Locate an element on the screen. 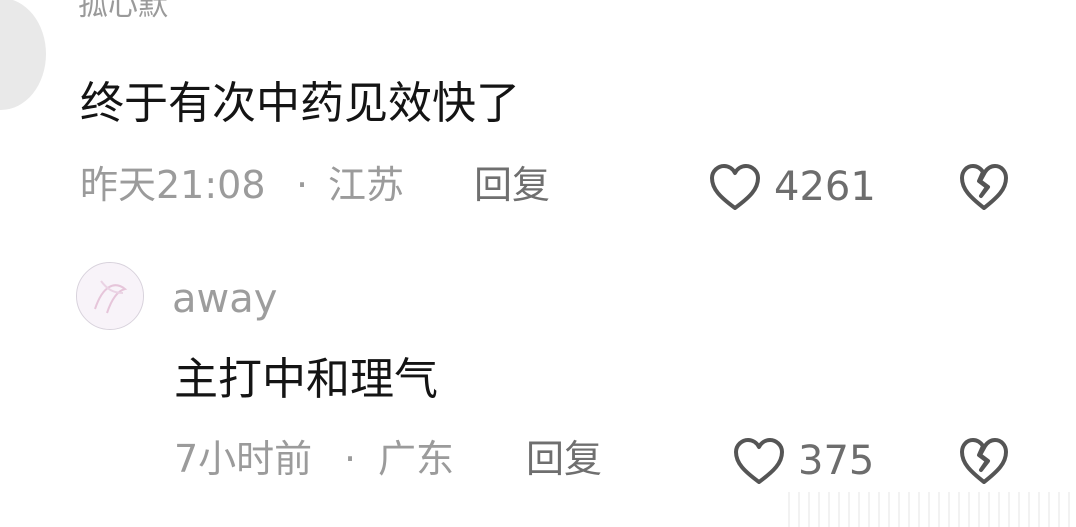  comment-reply-button: 回复 is located at coordinates (512, 185).